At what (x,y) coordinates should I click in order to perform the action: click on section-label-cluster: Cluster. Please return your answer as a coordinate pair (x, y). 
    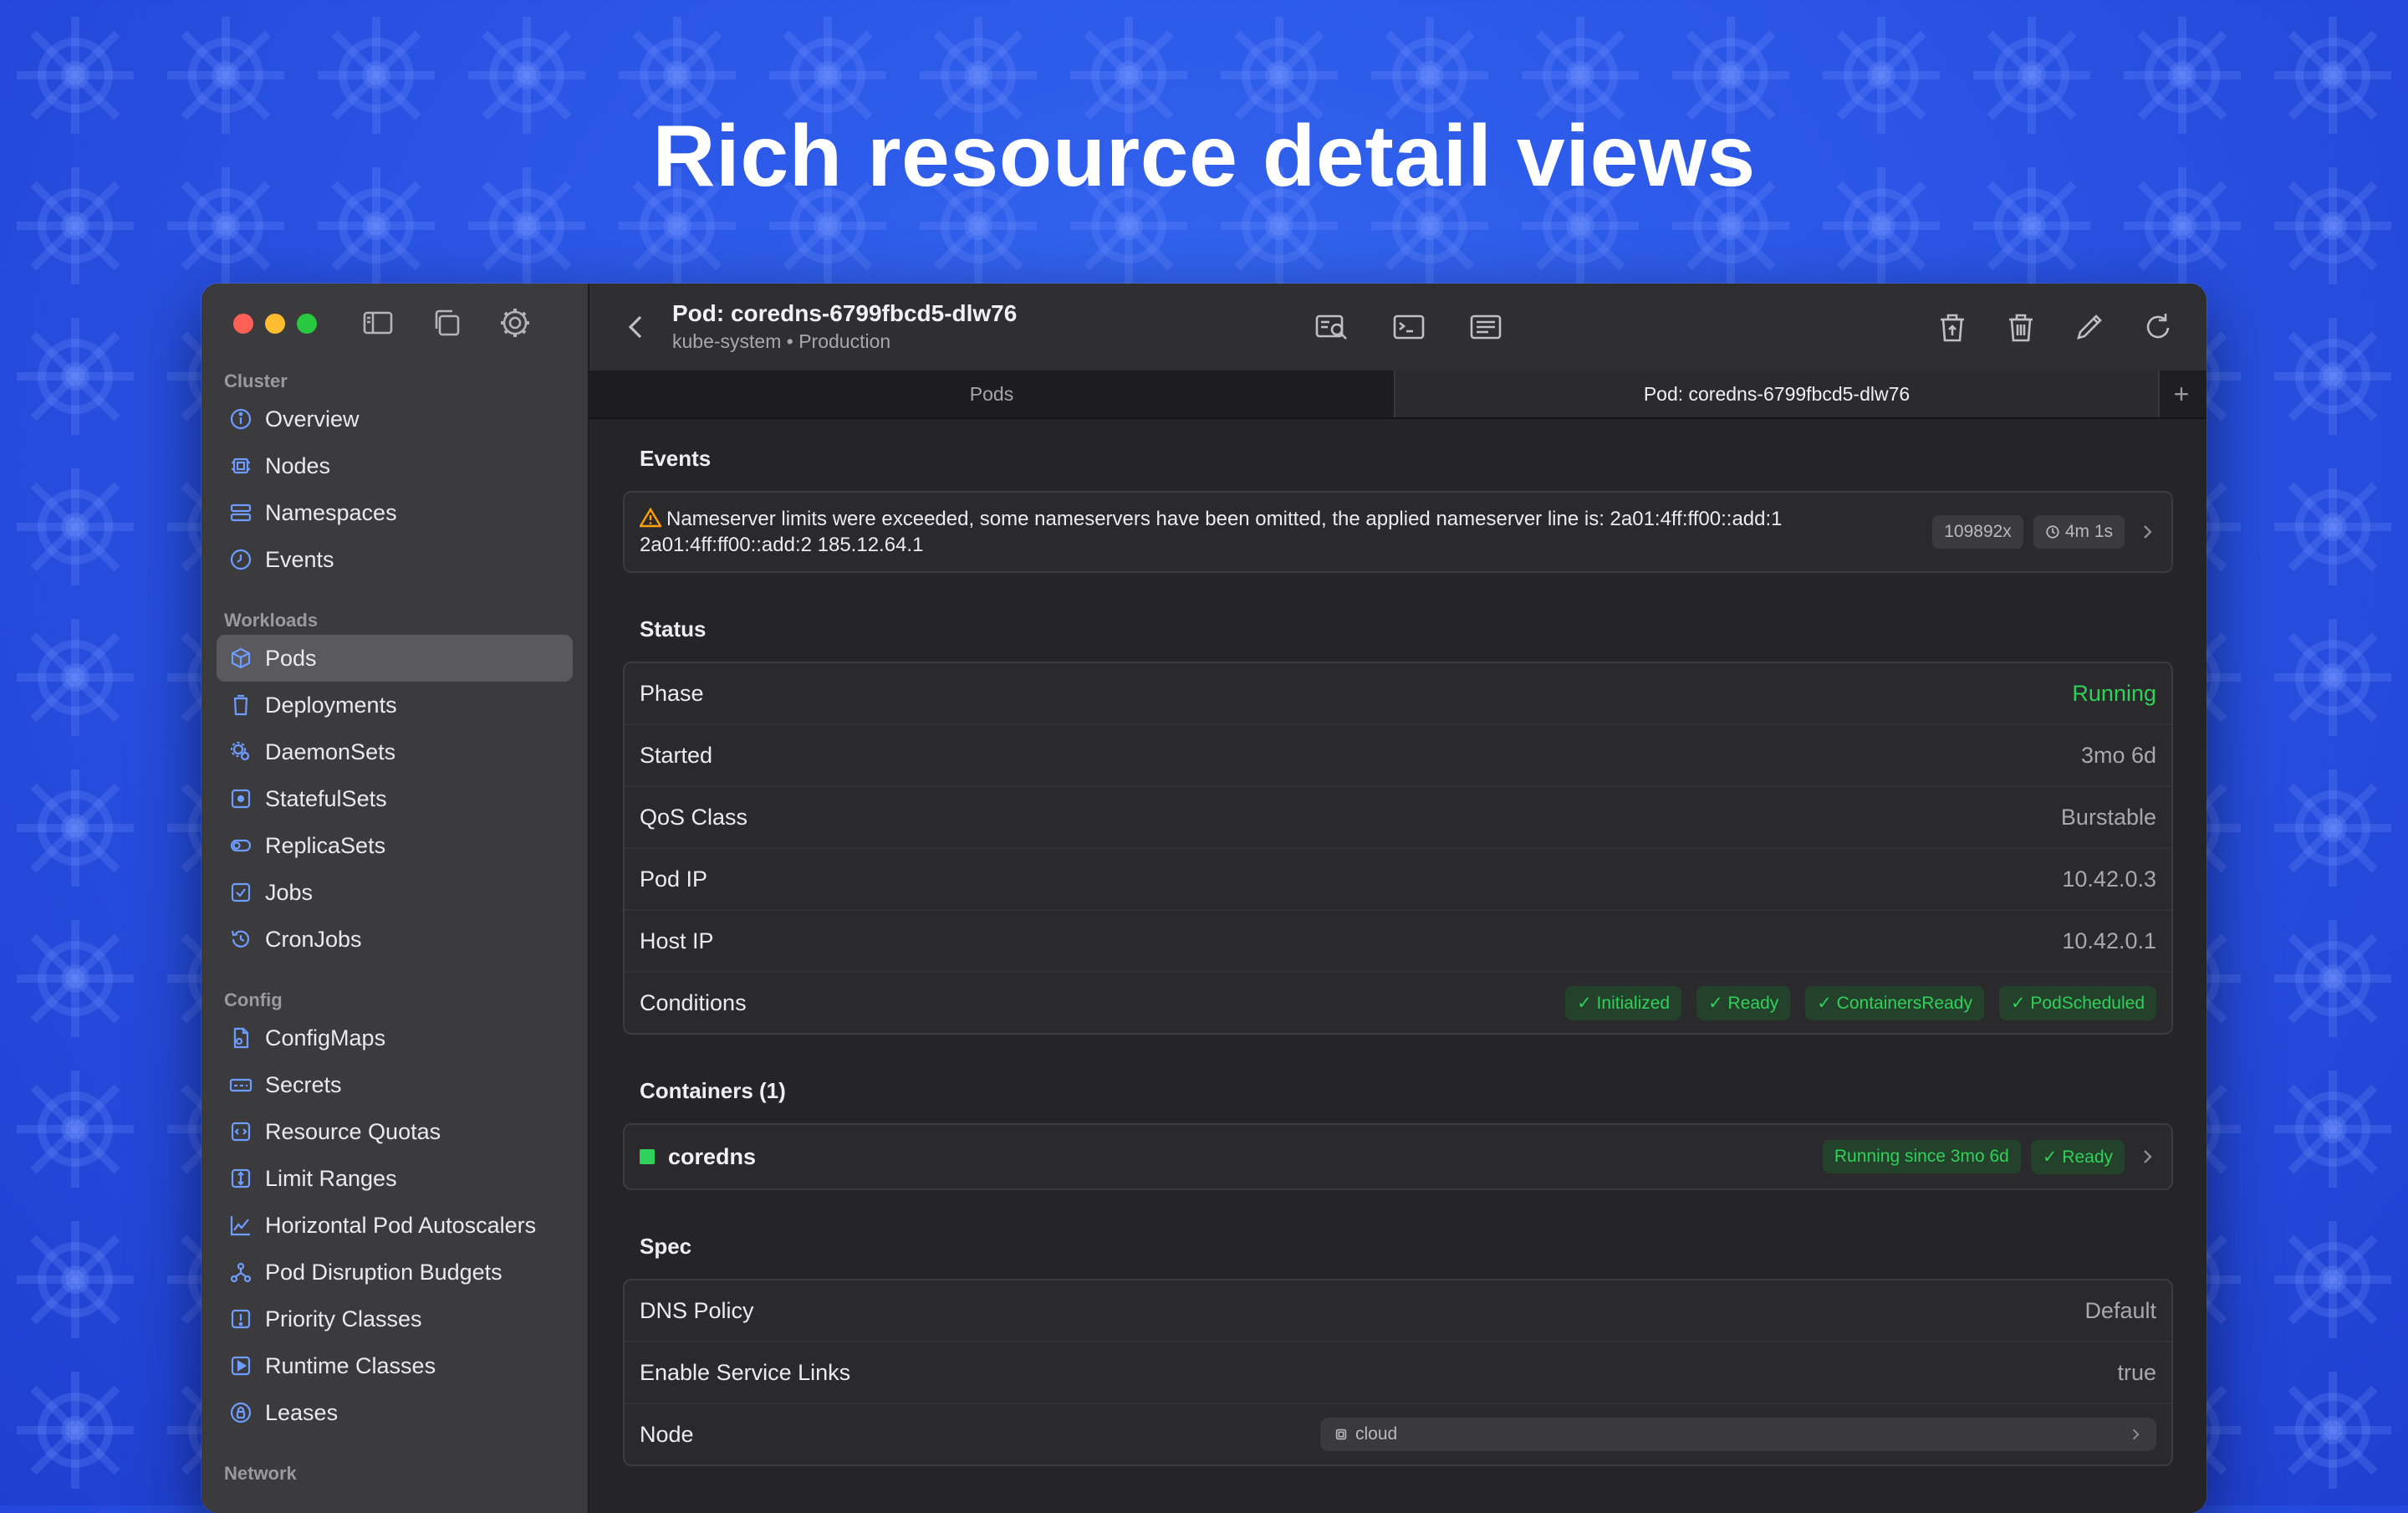
    Looking at the image, I should click on (256, 381).